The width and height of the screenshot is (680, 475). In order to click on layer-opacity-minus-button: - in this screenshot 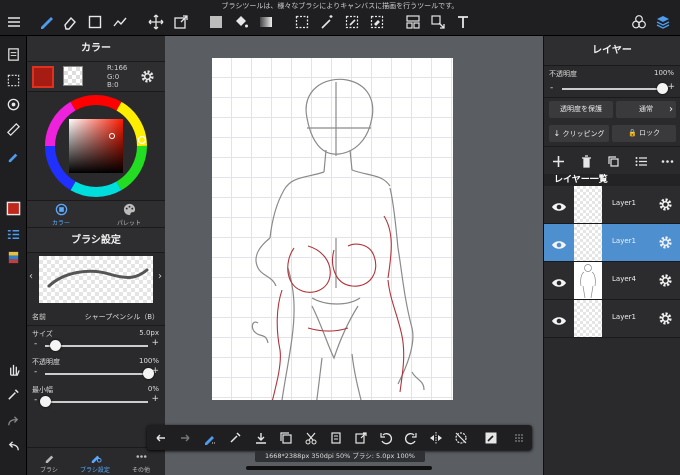, I will do `click(551, 88)`.